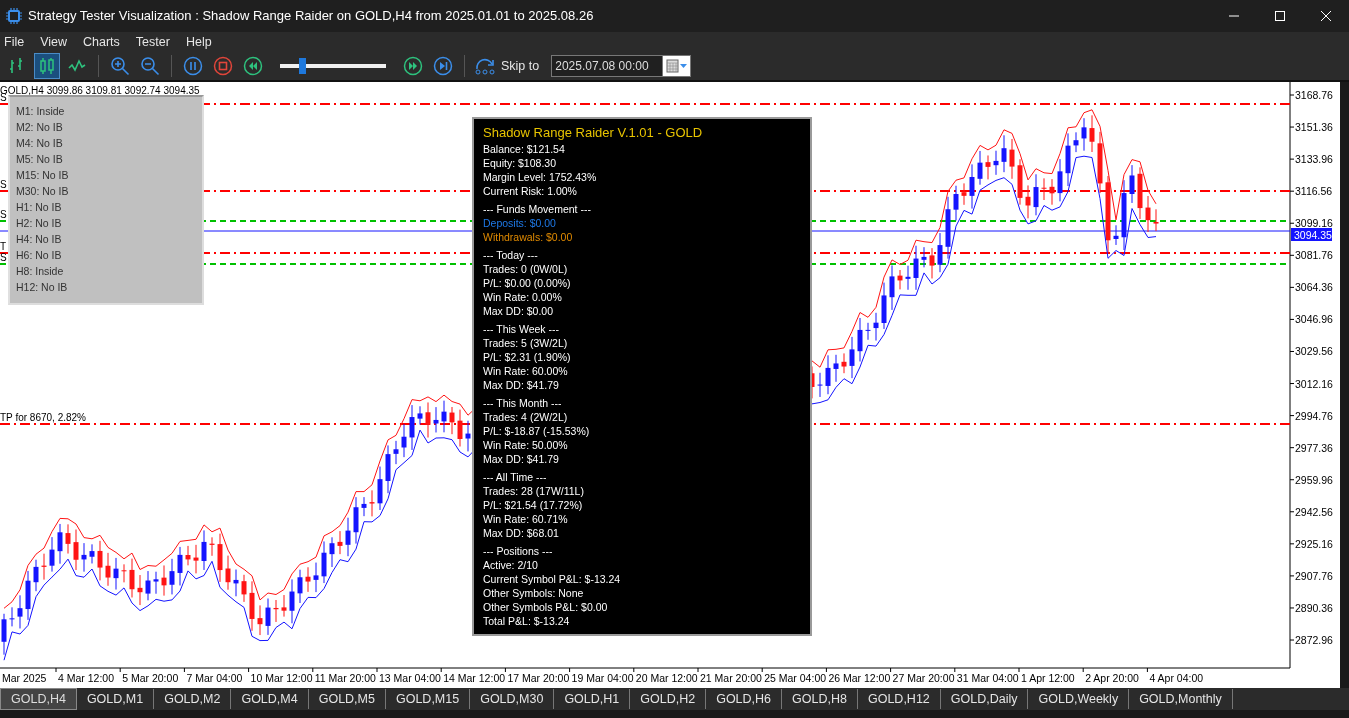 Image resolution: width=1349 pixels, height=718 pixels. Describe the element at coordinates (303, 66) in the screenshot. I see `slider-thumb` at that location.